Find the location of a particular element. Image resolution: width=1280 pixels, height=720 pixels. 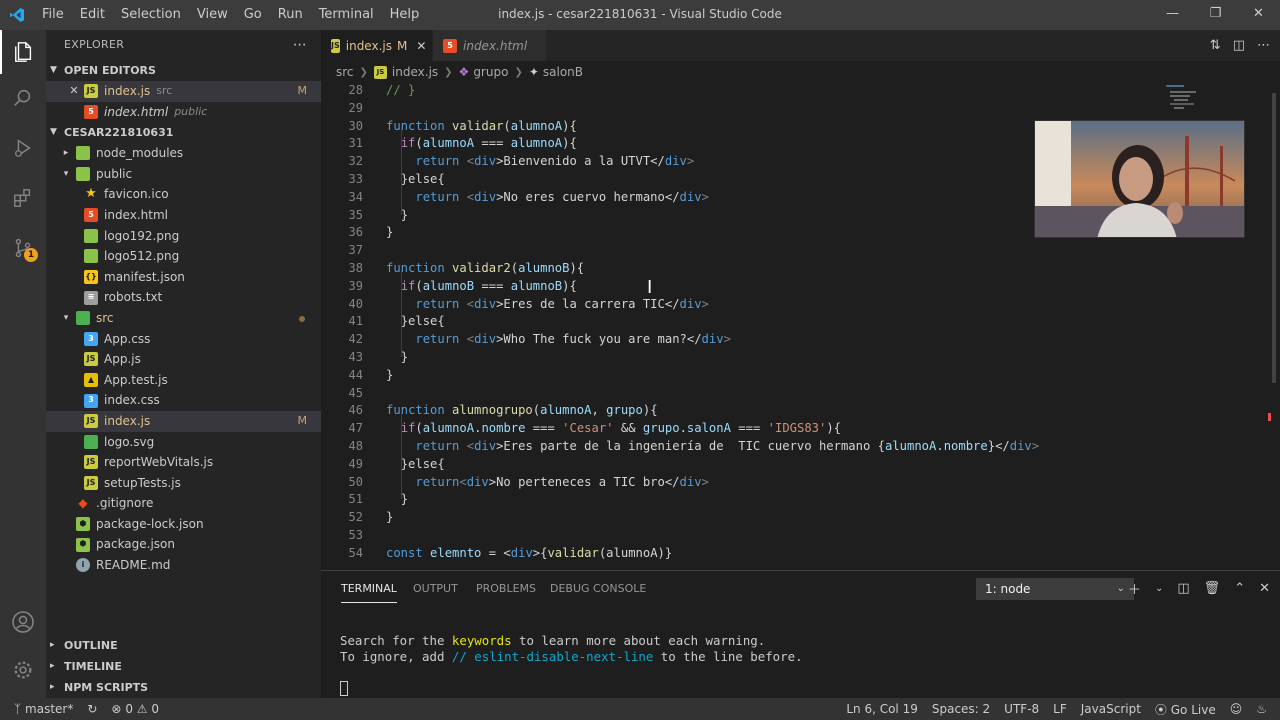

tree-file: JS App.js is located at coordinates (183, 359).